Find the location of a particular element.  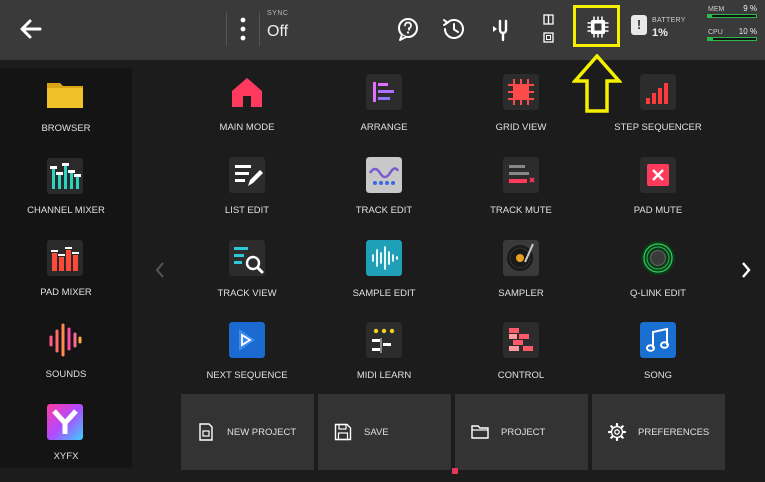

project-button: PROJECT is located at coordinates (521, 432).